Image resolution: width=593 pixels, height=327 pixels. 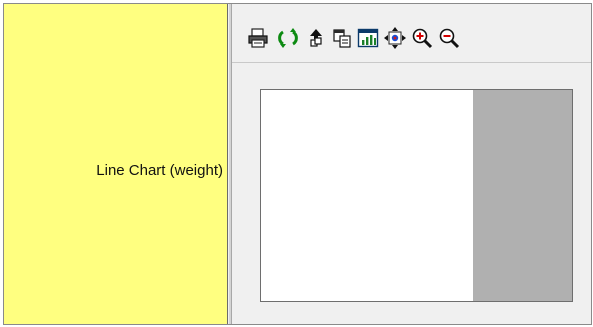 I want to click on print-button, so click(x=258, y=38).